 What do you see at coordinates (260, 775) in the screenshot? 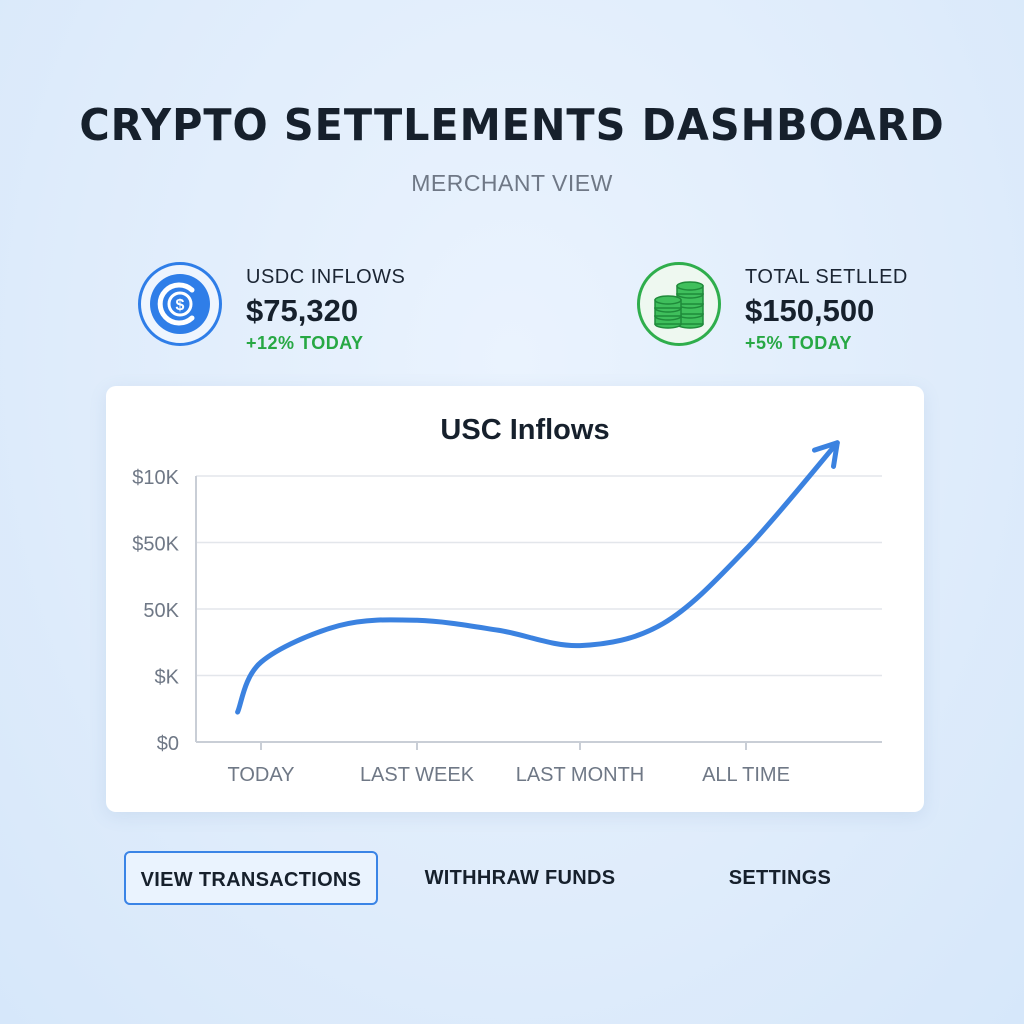
I see `x-tick-label: TODAY` at bounding box center [260, 775].